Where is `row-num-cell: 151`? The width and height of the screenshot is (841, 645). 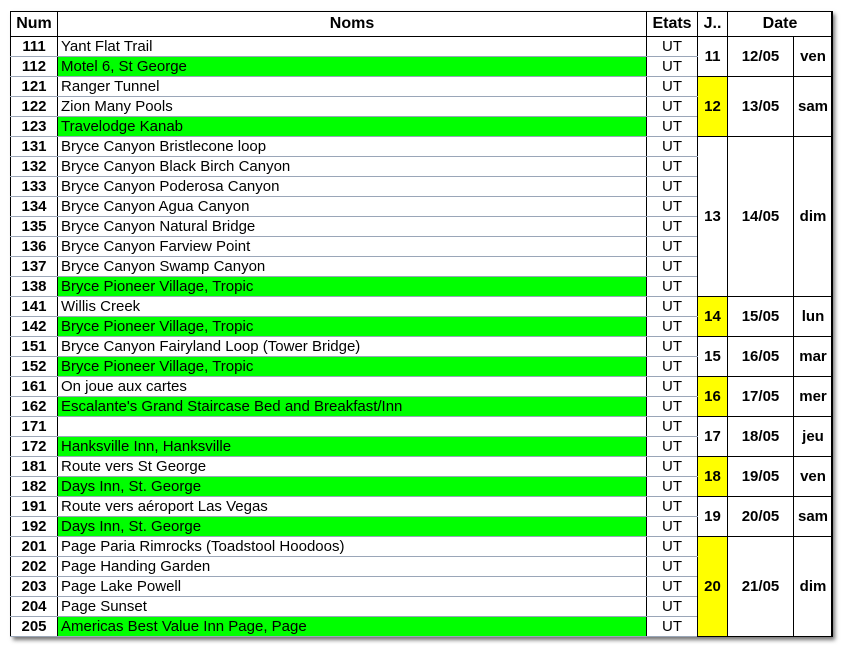 row-num-cell: 151 is located at coordinates (34, 346).